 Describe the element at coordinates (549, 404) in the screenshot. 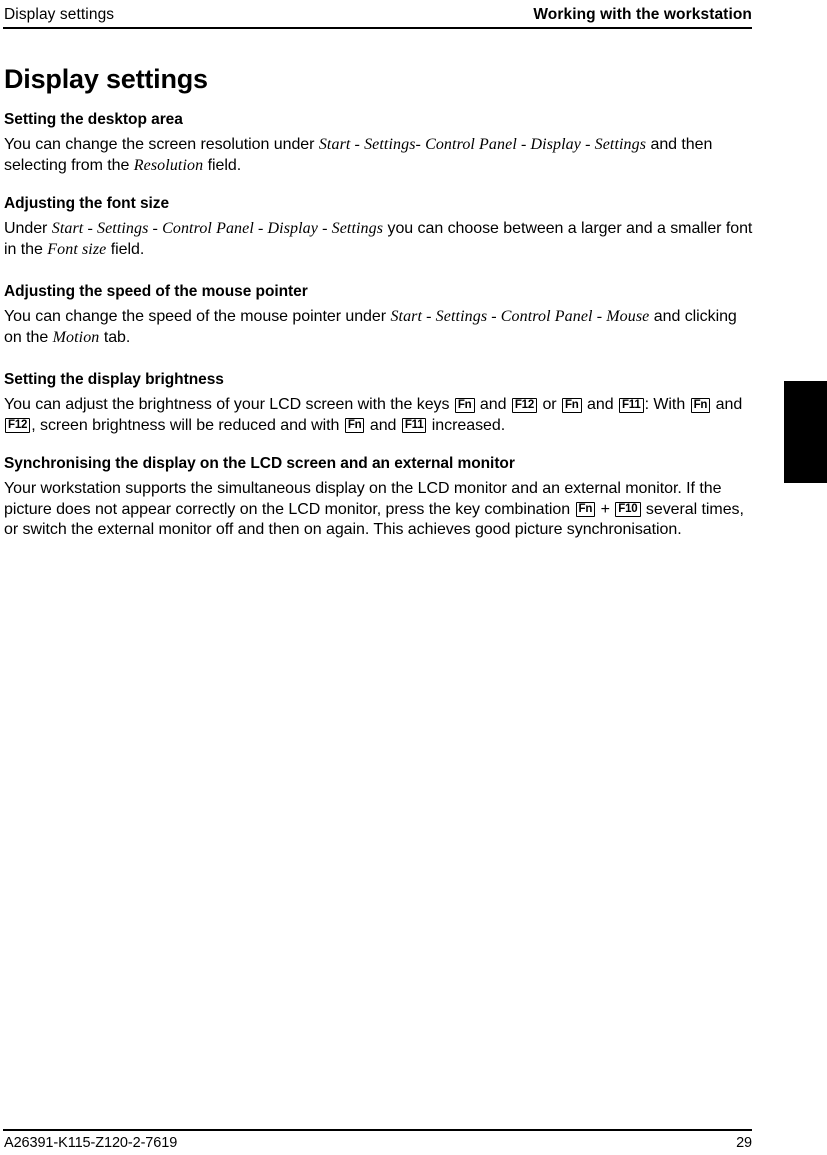

I see `text-run: or` at that location.